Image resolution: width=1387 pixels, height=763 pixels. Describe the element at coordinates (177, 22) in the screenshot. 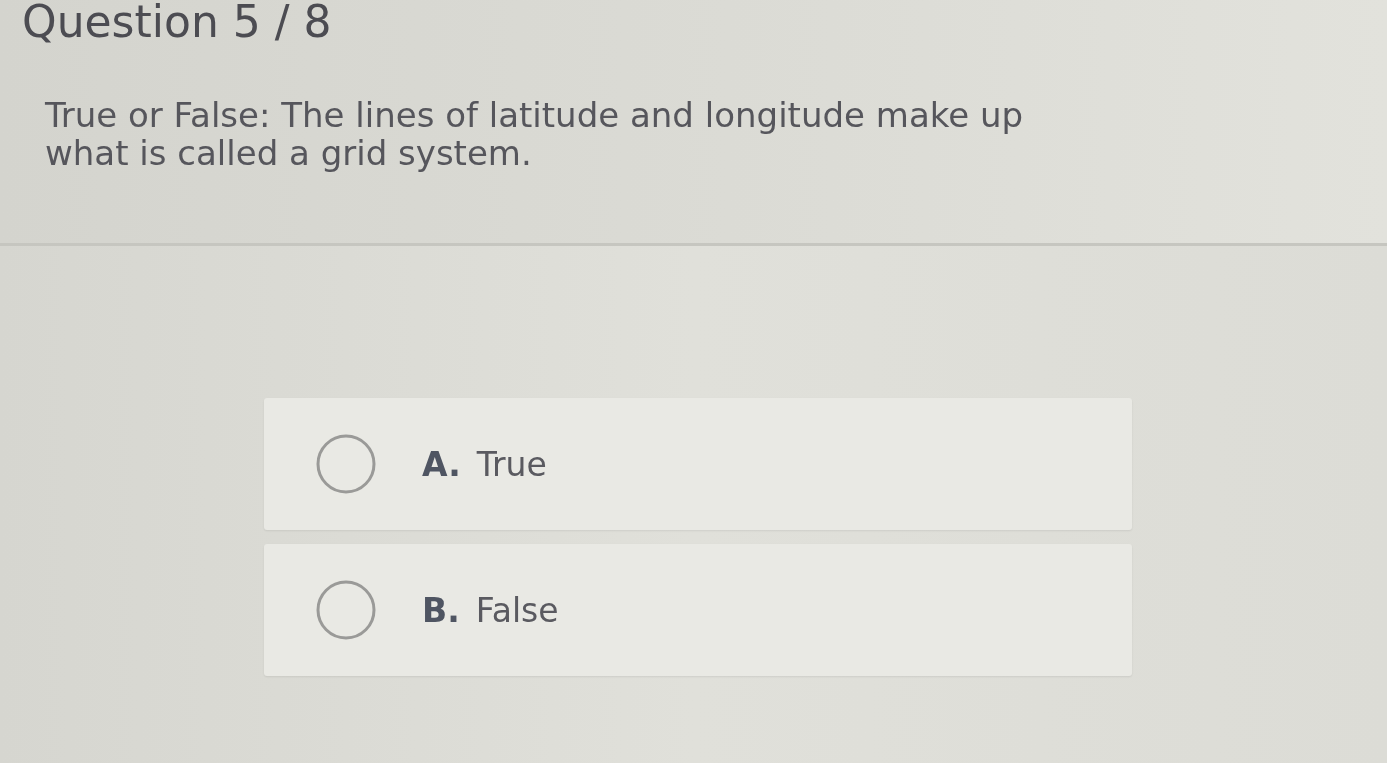

I see `question-counter: Question 5 / 8` at that location.